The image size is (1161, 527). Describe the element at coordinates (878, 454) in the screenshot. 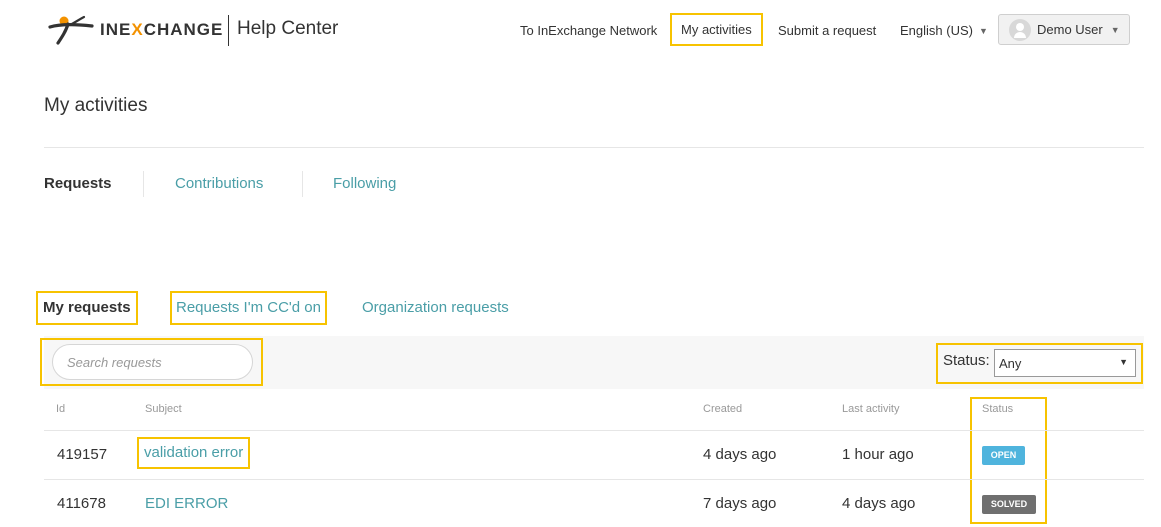

I see `request-last-activity: 1 hour ago` at that location.